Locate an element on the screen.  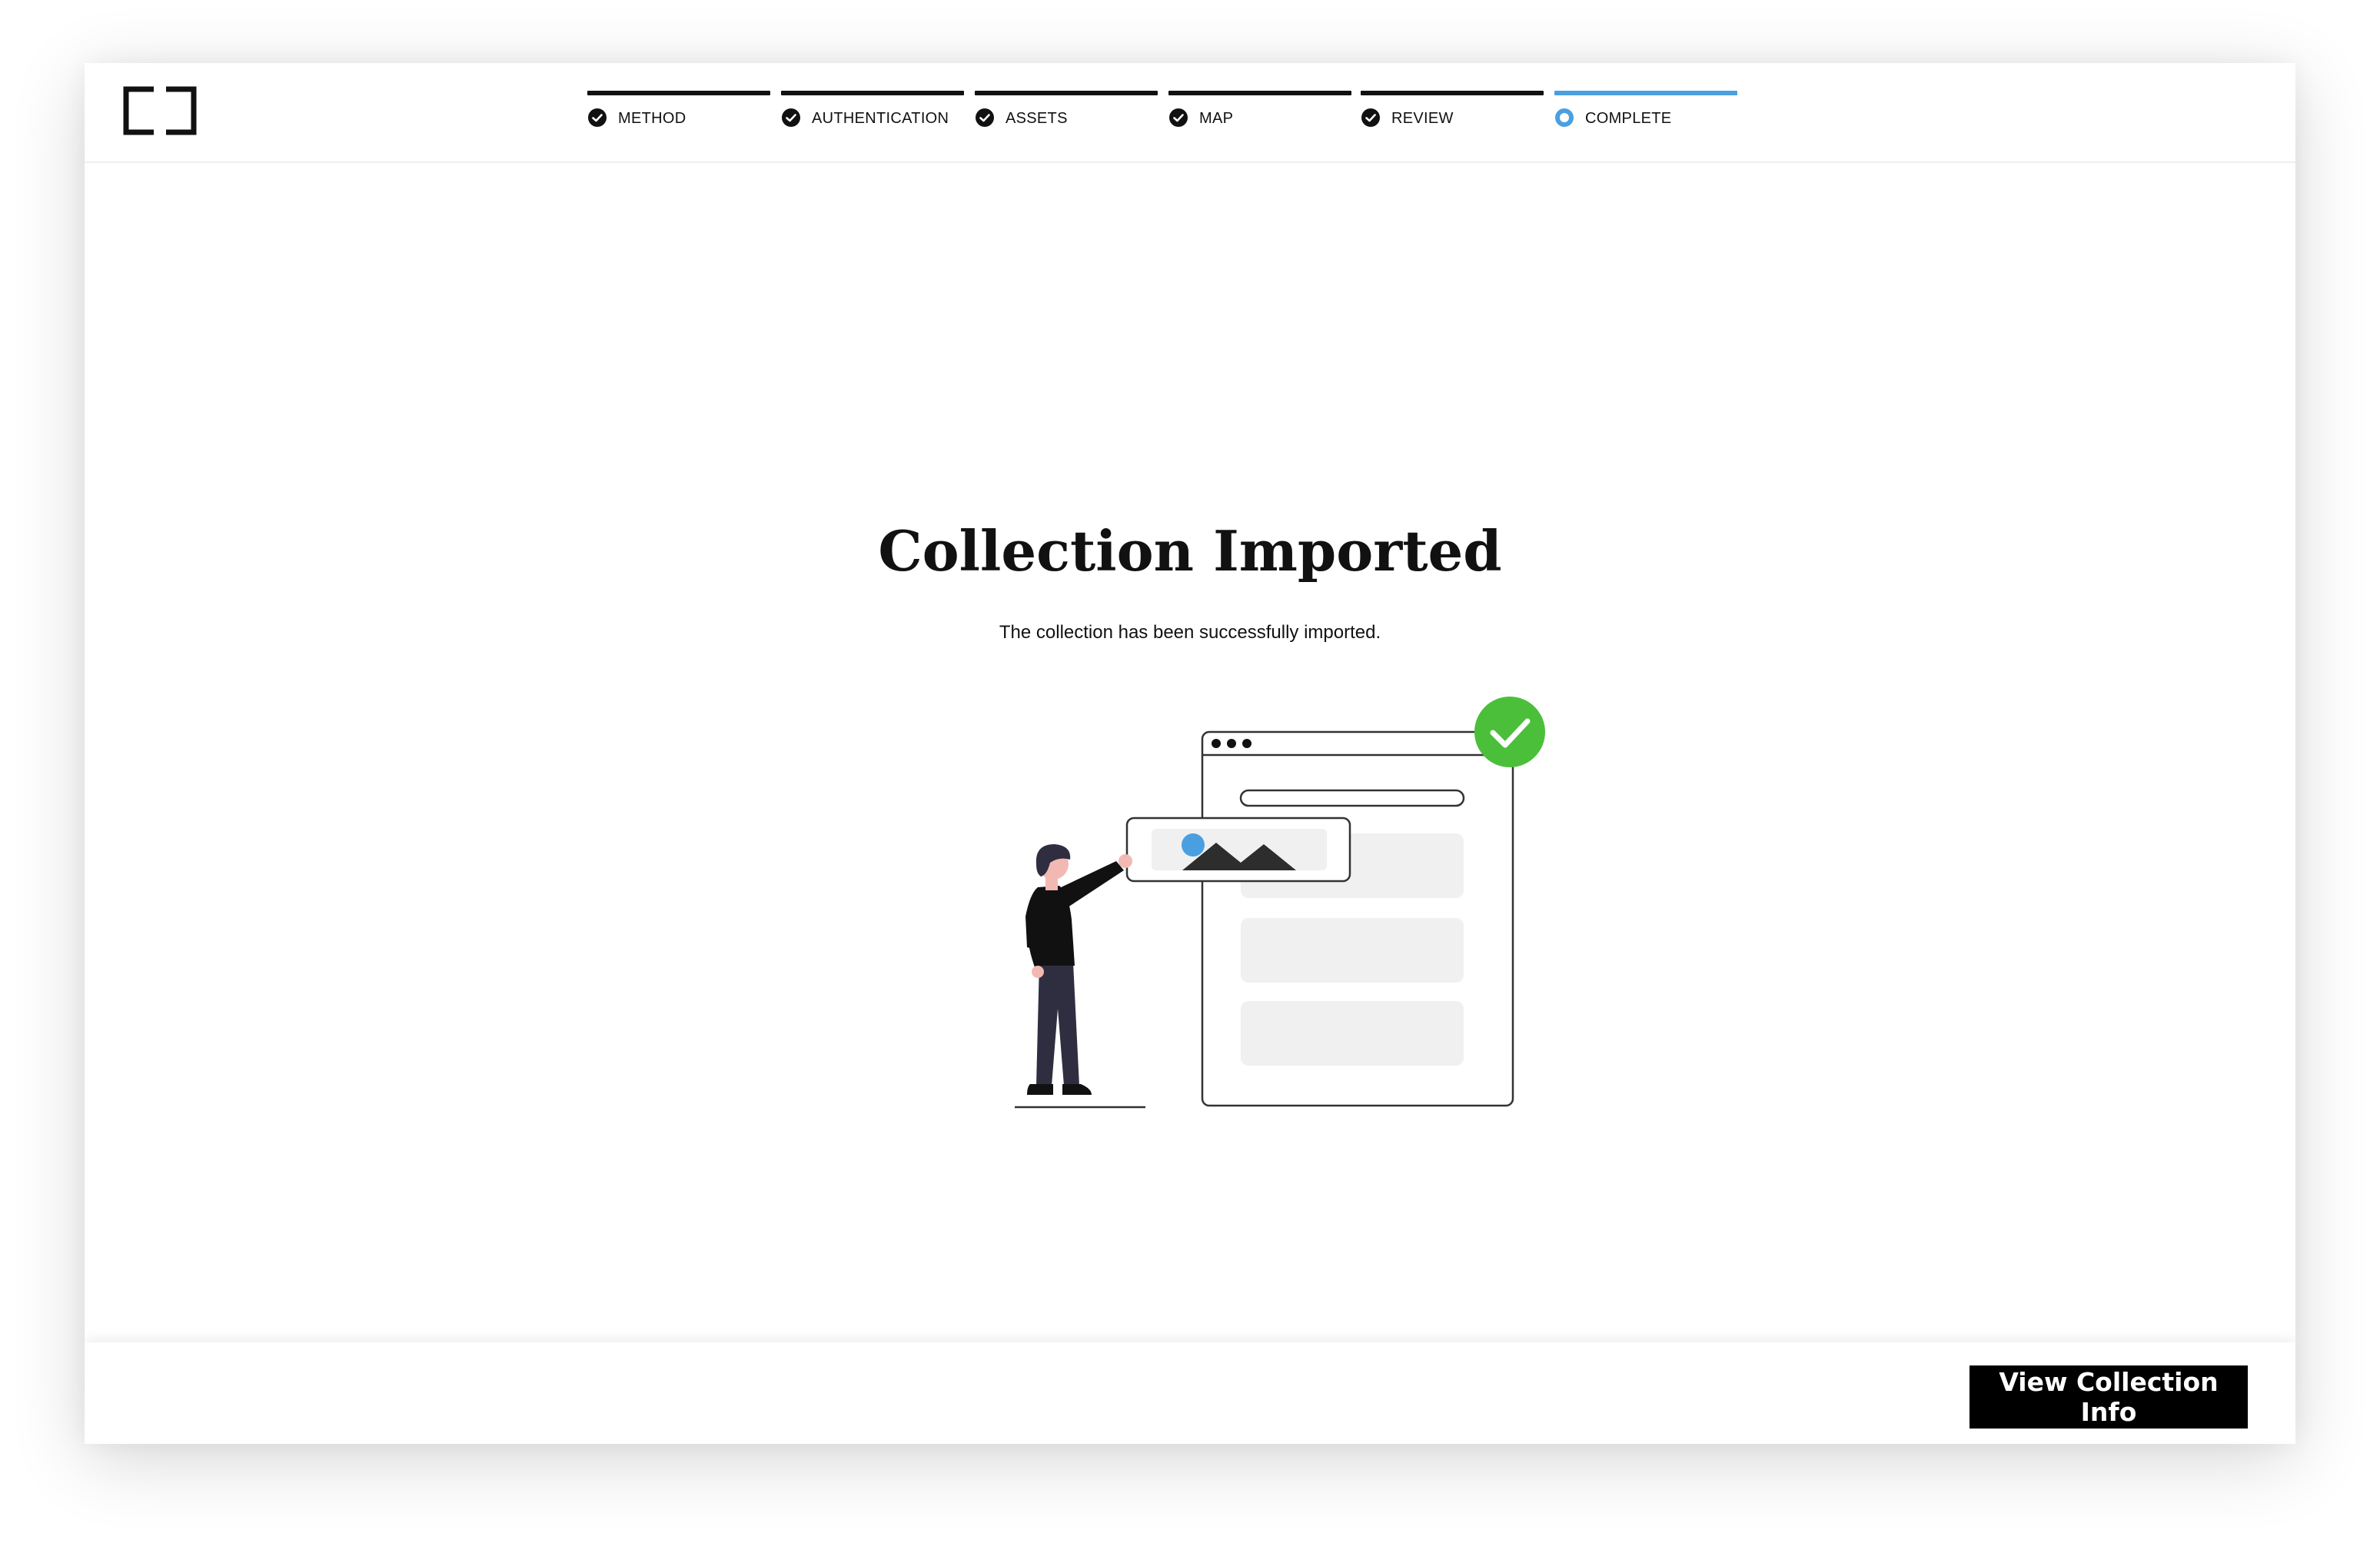
browser-window-graphic is located at coordinates (1357, 918).